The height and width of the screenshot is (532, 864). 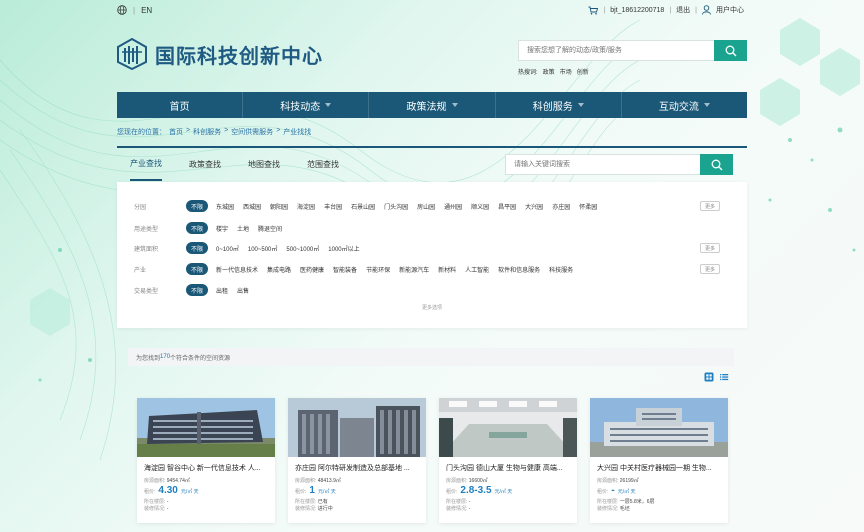 I want to click on more-filters-toggle: 更多选项, so click(x=432, y=307).